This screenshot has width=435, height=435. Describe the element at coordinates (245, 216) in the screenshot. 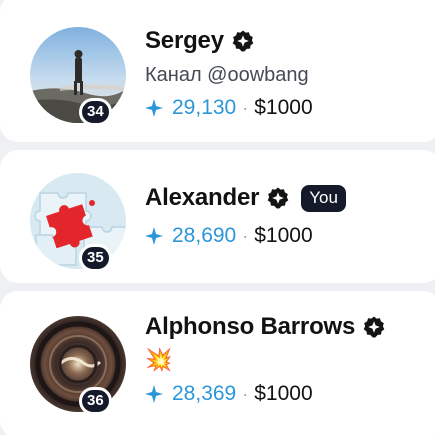

I see `entry-info: Alexander You 28,690 · $1000` at that location.